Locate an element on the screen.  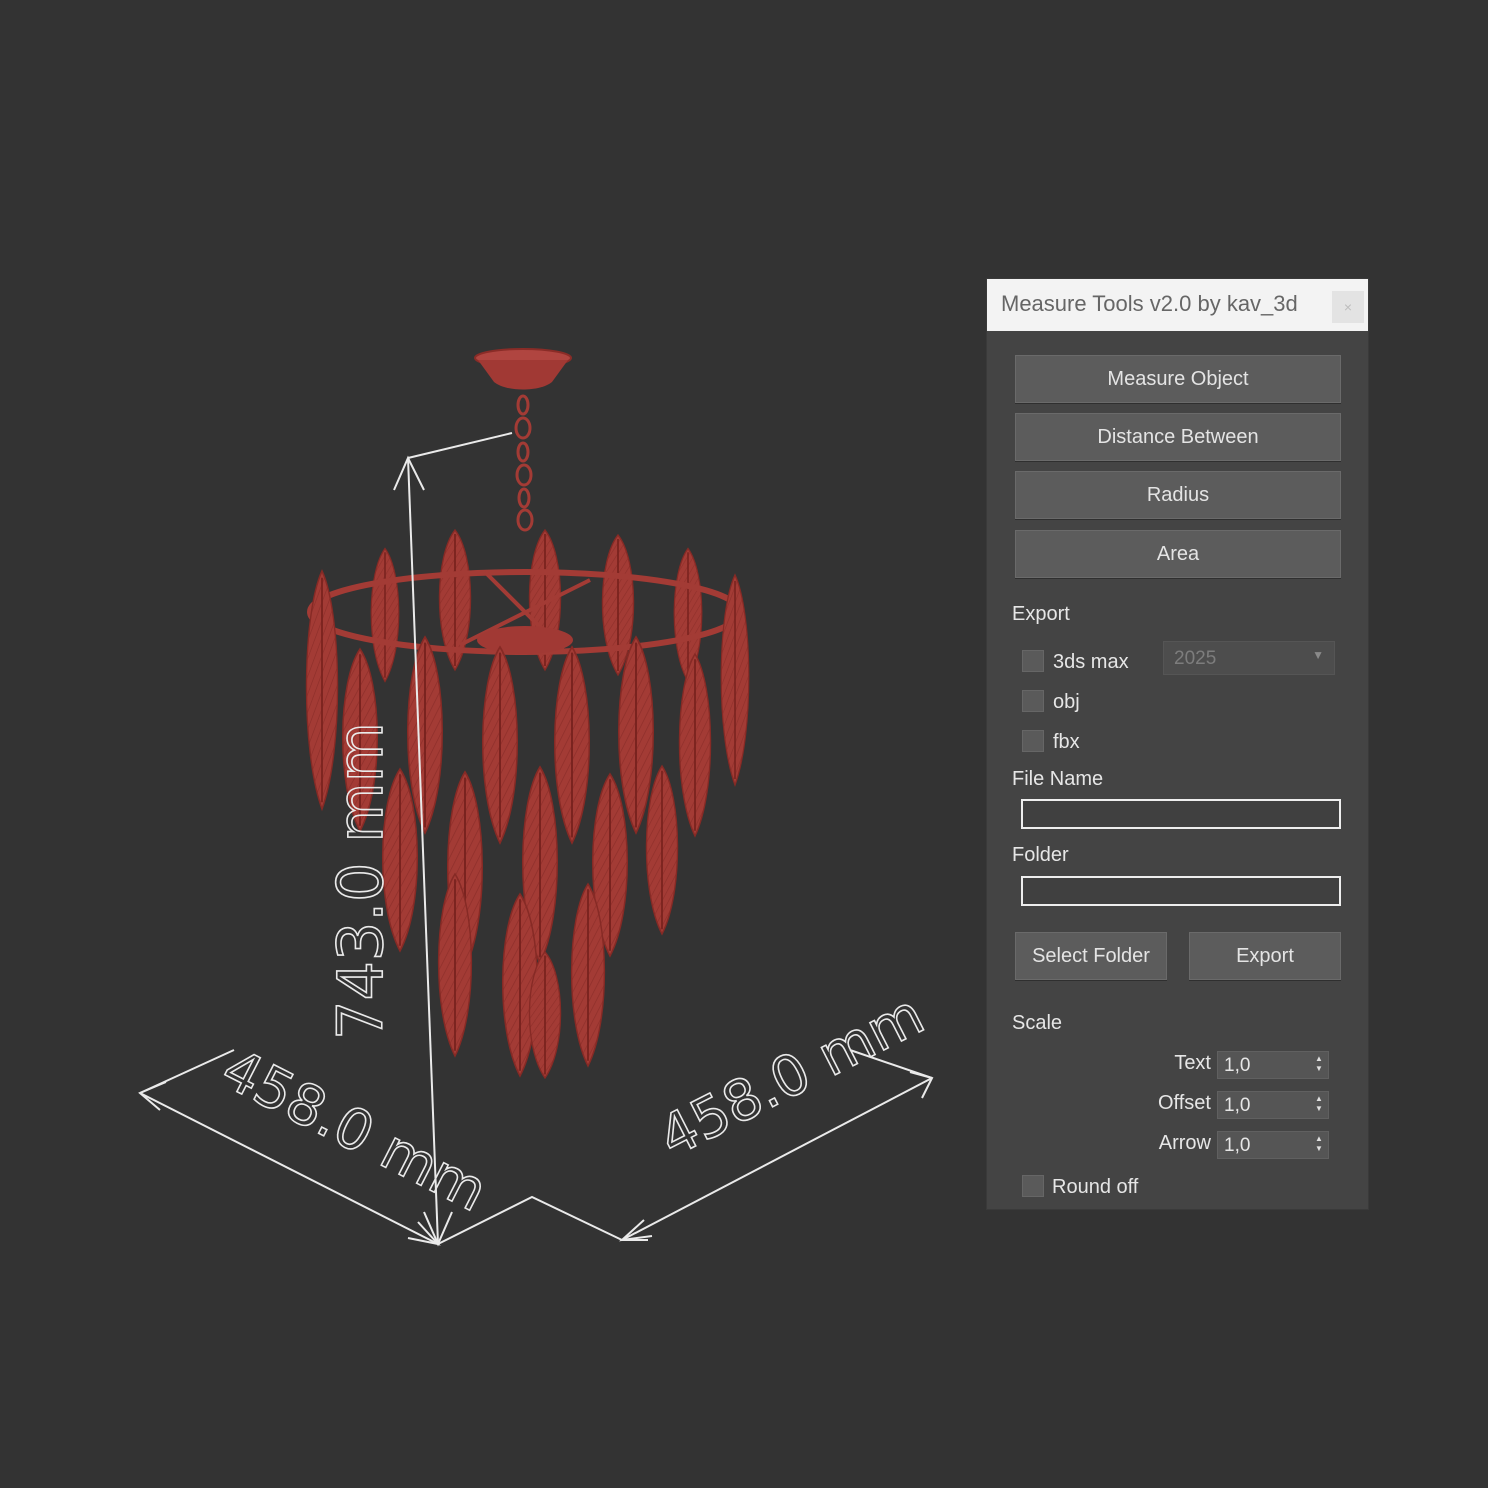
dimension-depth-label: 458.0 mm is located at coordinates (791, 1076).